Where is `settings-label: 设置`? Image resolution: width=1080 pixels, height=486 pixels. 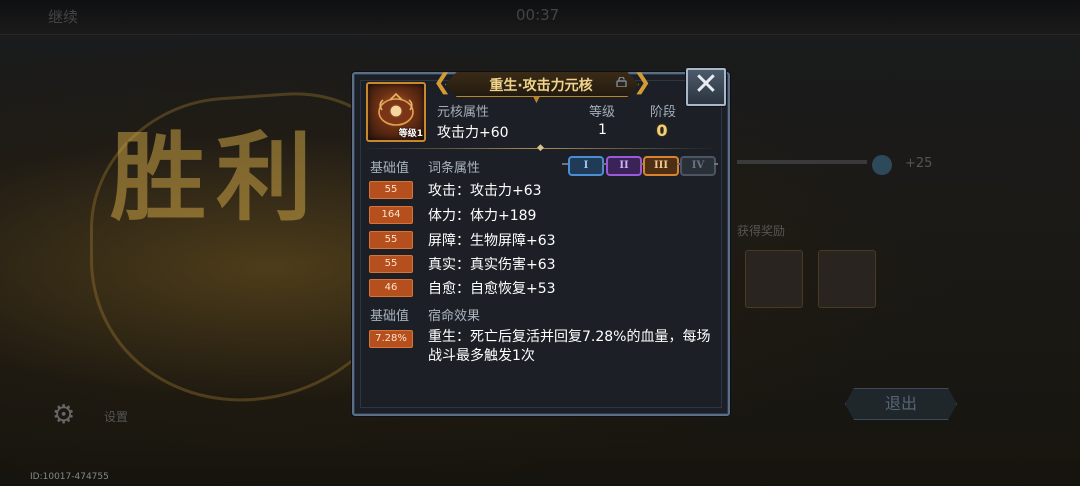 settings-label: 设置 is located at coordinates (116, 417).